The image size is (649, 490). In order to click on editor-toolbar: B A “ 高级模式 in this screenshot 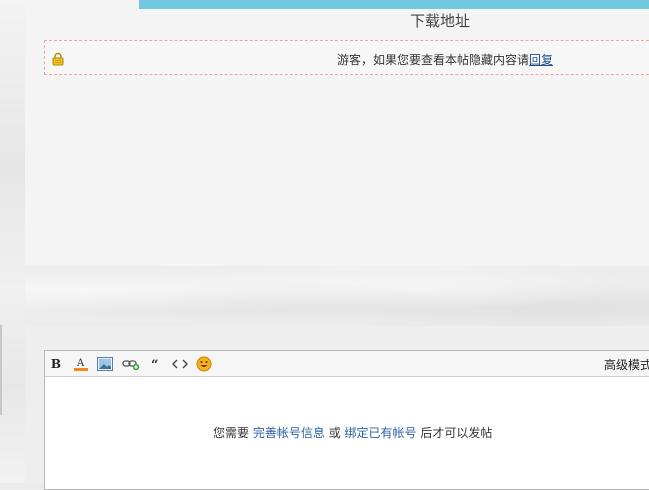, I will do `click(347, 364)`.